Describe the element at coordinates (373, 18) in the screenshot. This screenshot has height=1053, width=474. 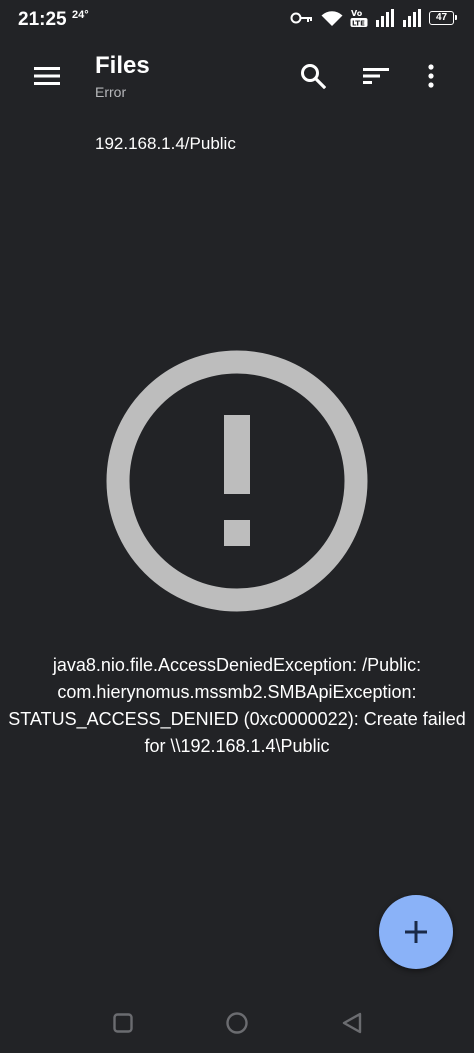
I see `status-icons: Vo LTE 47` at that location.